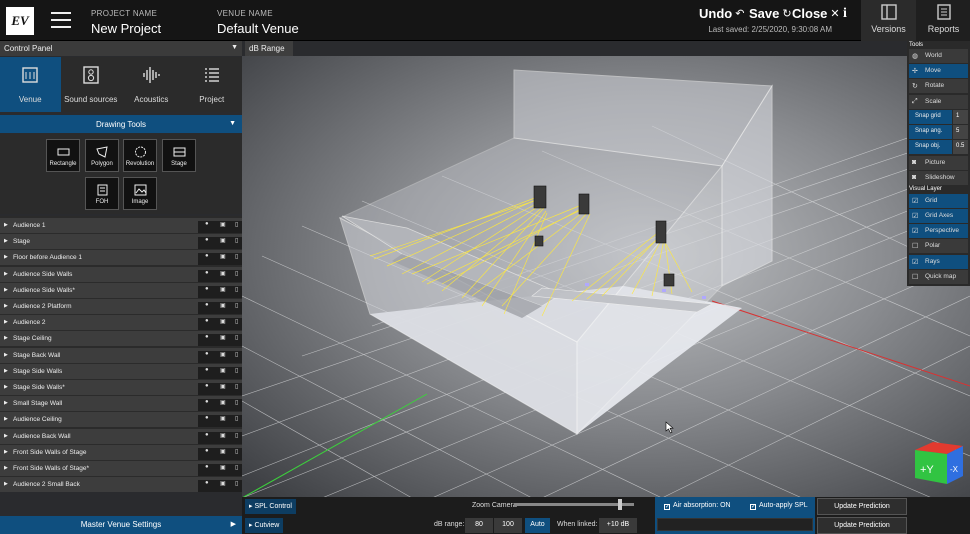  I want to click on tool-foh: FOH, so click(102, 193).